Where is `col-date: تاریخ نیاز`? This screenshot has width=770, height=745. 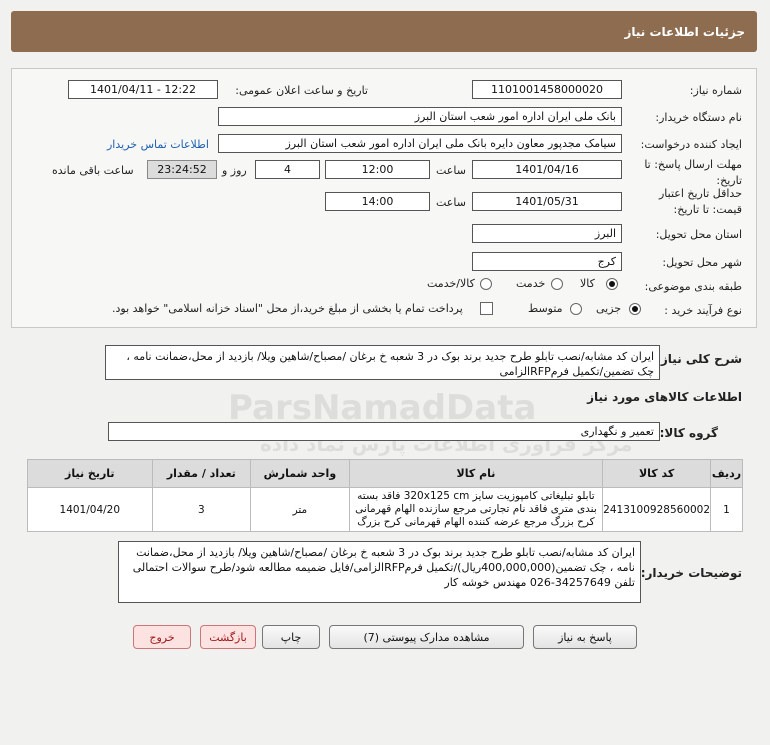
col-date: تاریخ نیاز is located at coordinates (90, 473).